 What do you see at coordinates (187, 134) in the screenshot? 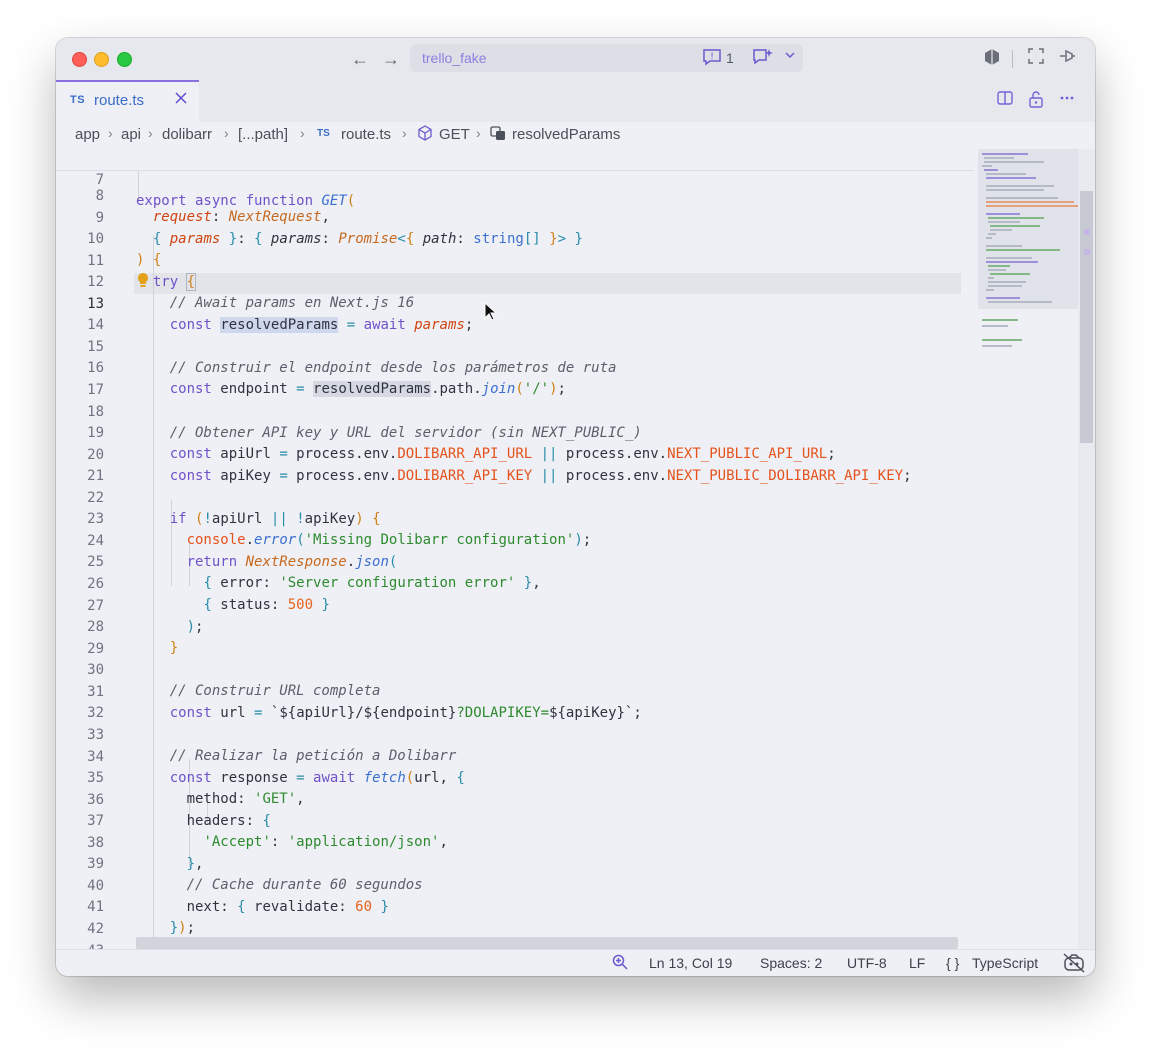
I see `breadcrumb-item-dolibarr: dolibarr` at bounding box center [187, 134].